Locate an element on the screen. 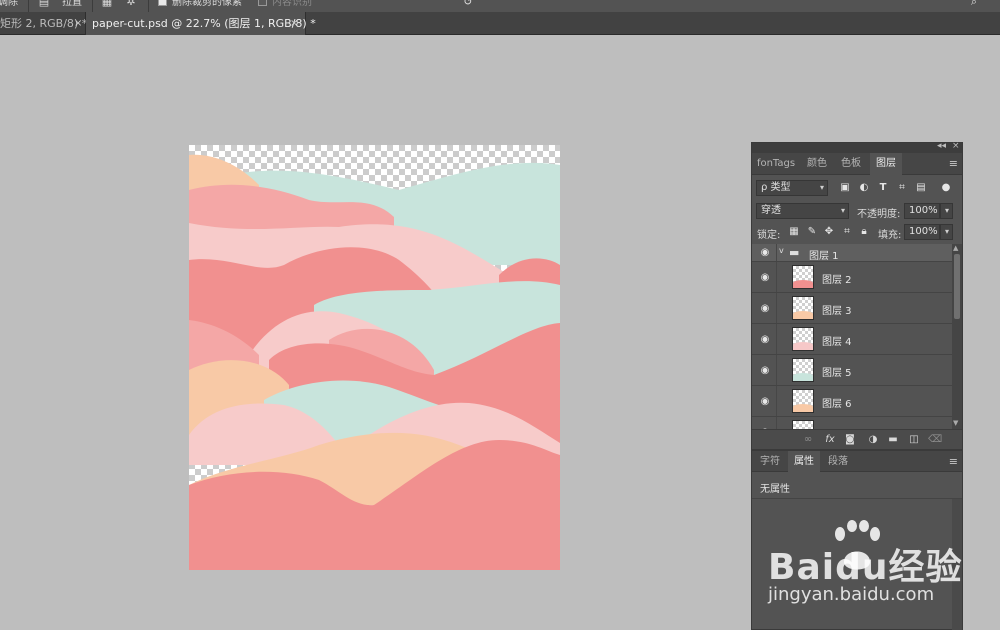  crop-grid-icon: ▦ is located at coordinates (107, 4).